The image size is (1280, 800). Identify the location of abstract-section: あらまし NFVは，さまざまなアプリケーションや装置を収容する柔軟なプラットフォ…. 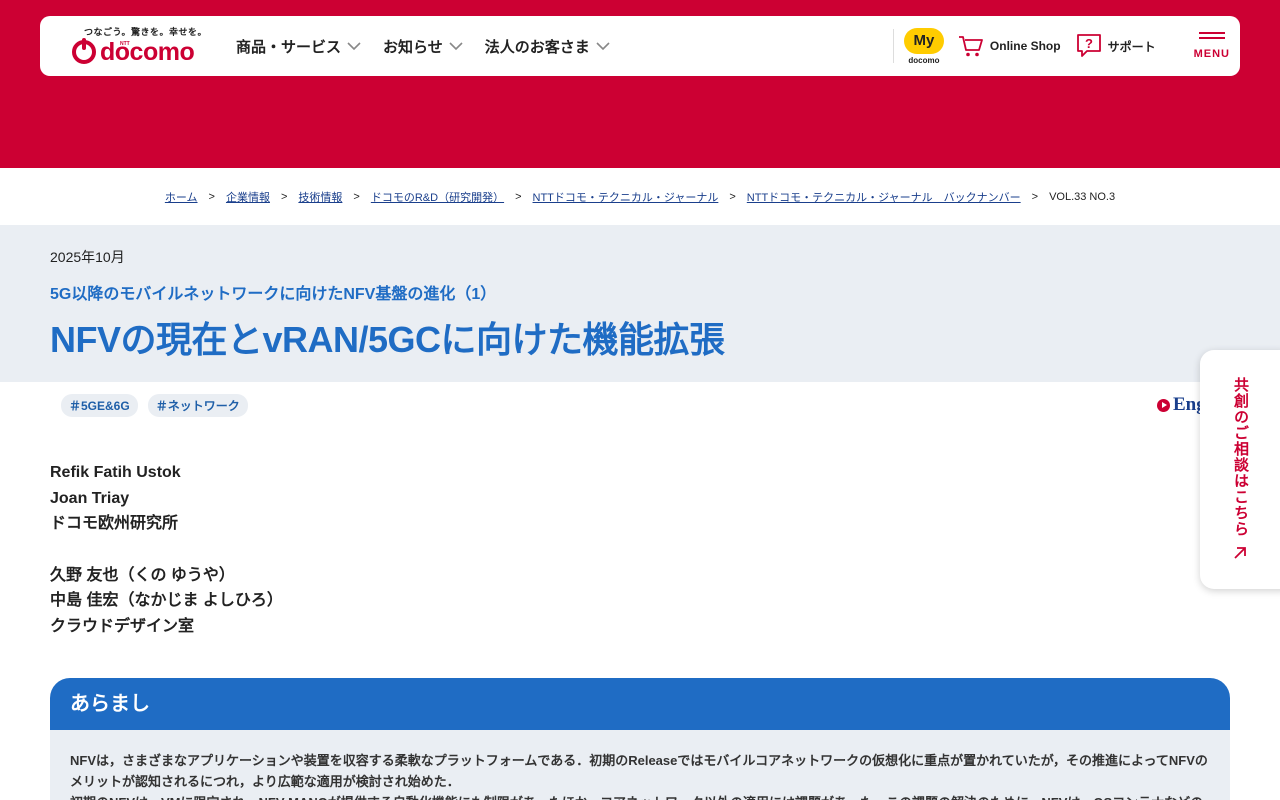
(640, 739).